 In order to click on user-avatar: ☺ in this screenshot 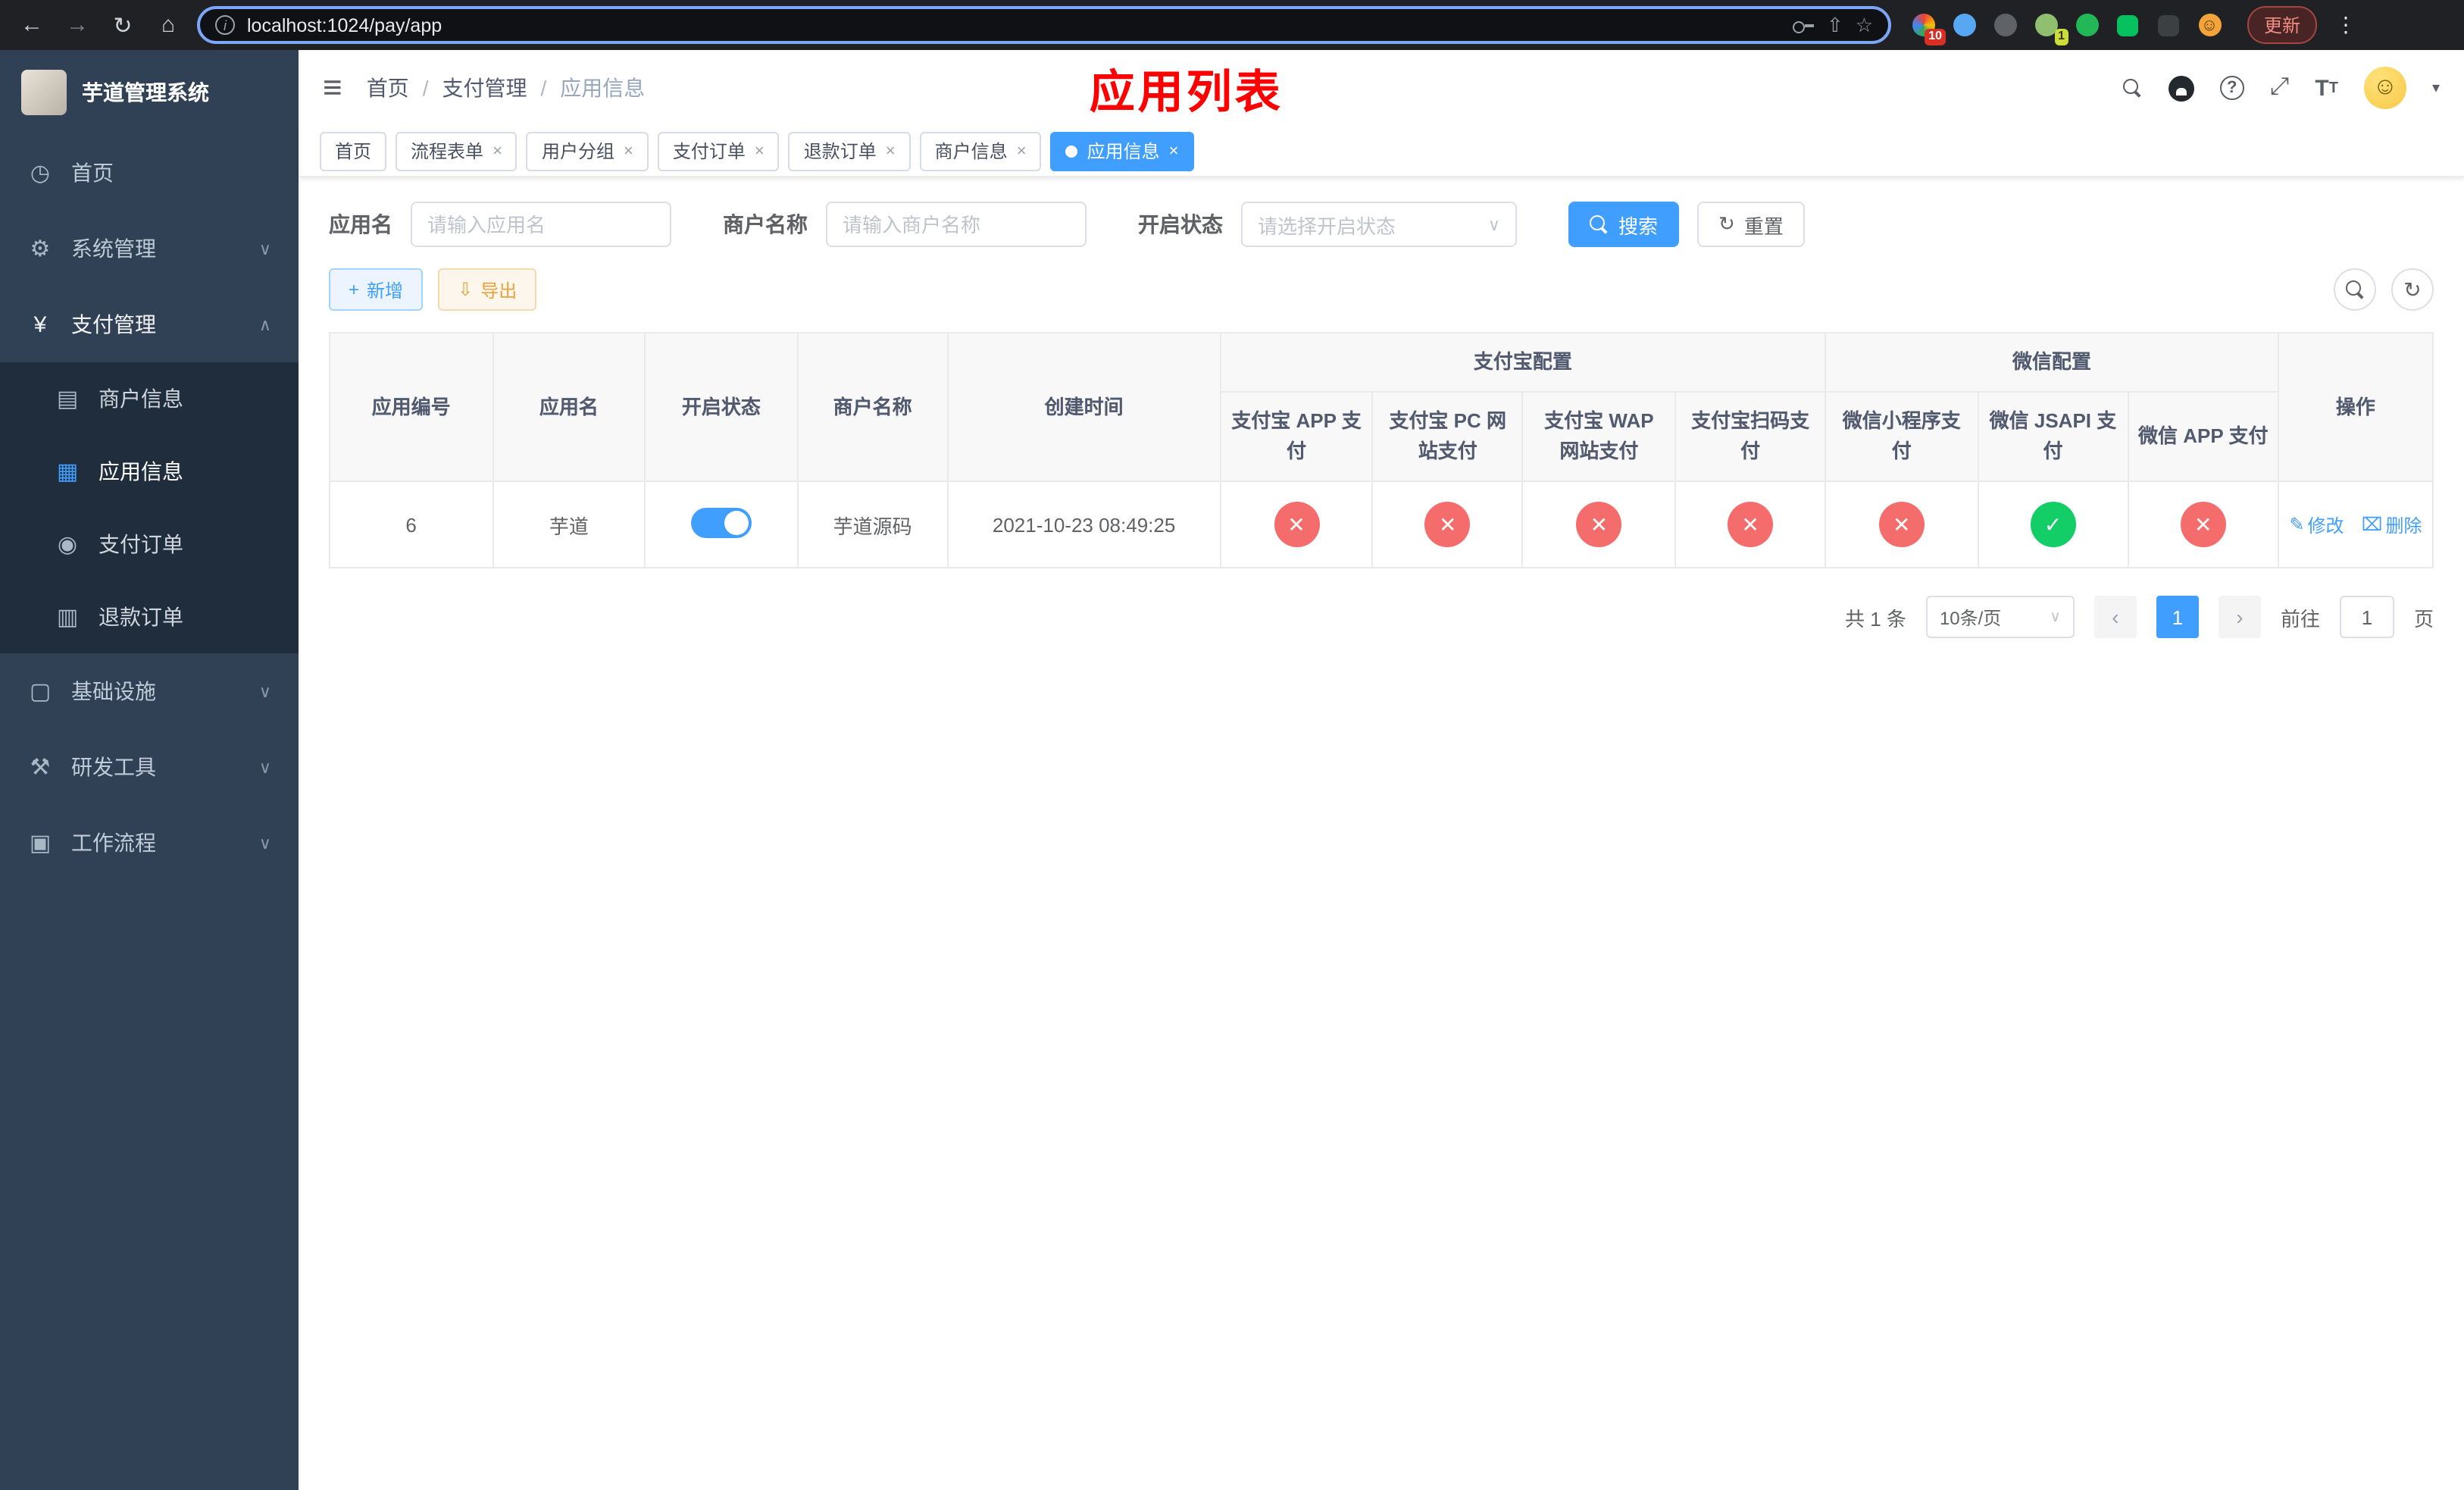, I will do `click(2384, 88)`.